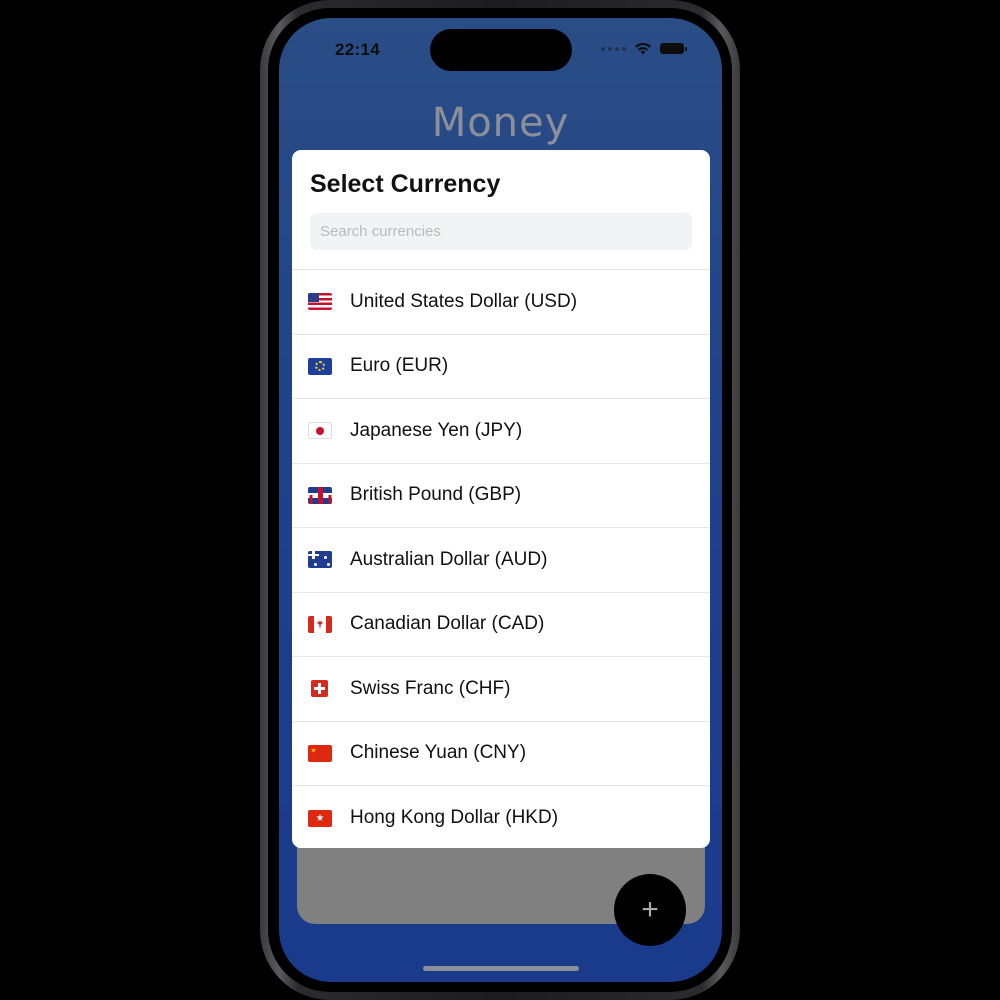 The height and width of the screenshot is (1000, 1000). What do you see at coordinates (320, 753) in the screenshot?
I see `cn-flag-icon` at bounding box center [320, 753].